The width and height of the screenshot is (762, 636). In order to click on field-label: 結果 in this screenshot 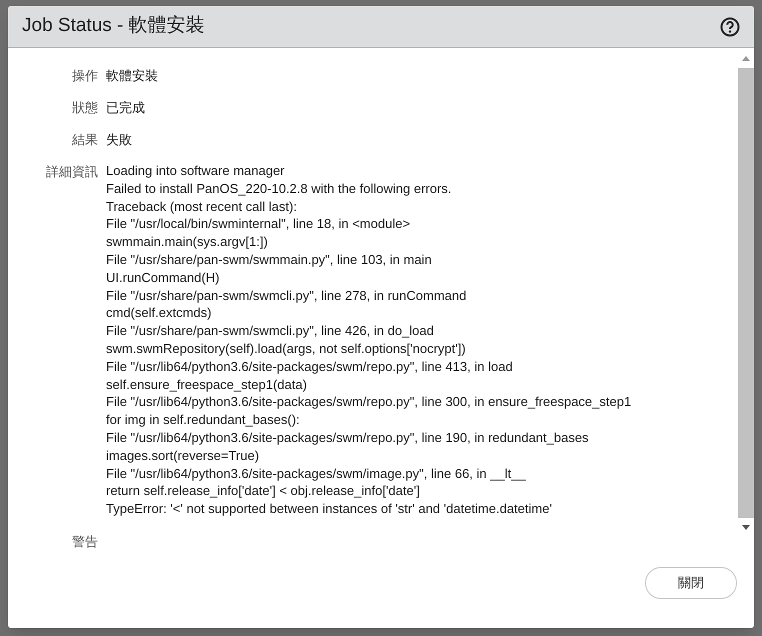, I will do `click(85, 140)`.